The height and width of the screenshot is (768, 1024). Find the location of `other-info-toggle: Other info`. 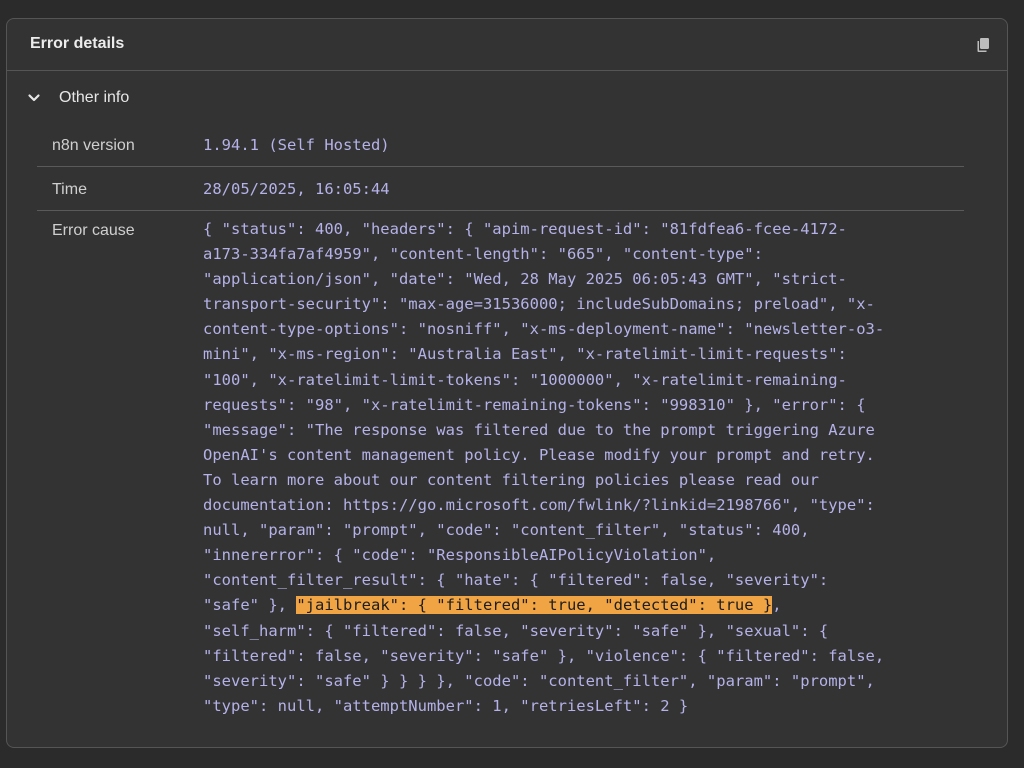

other-info-toggle: Other info is located at coordinates (78, 98).